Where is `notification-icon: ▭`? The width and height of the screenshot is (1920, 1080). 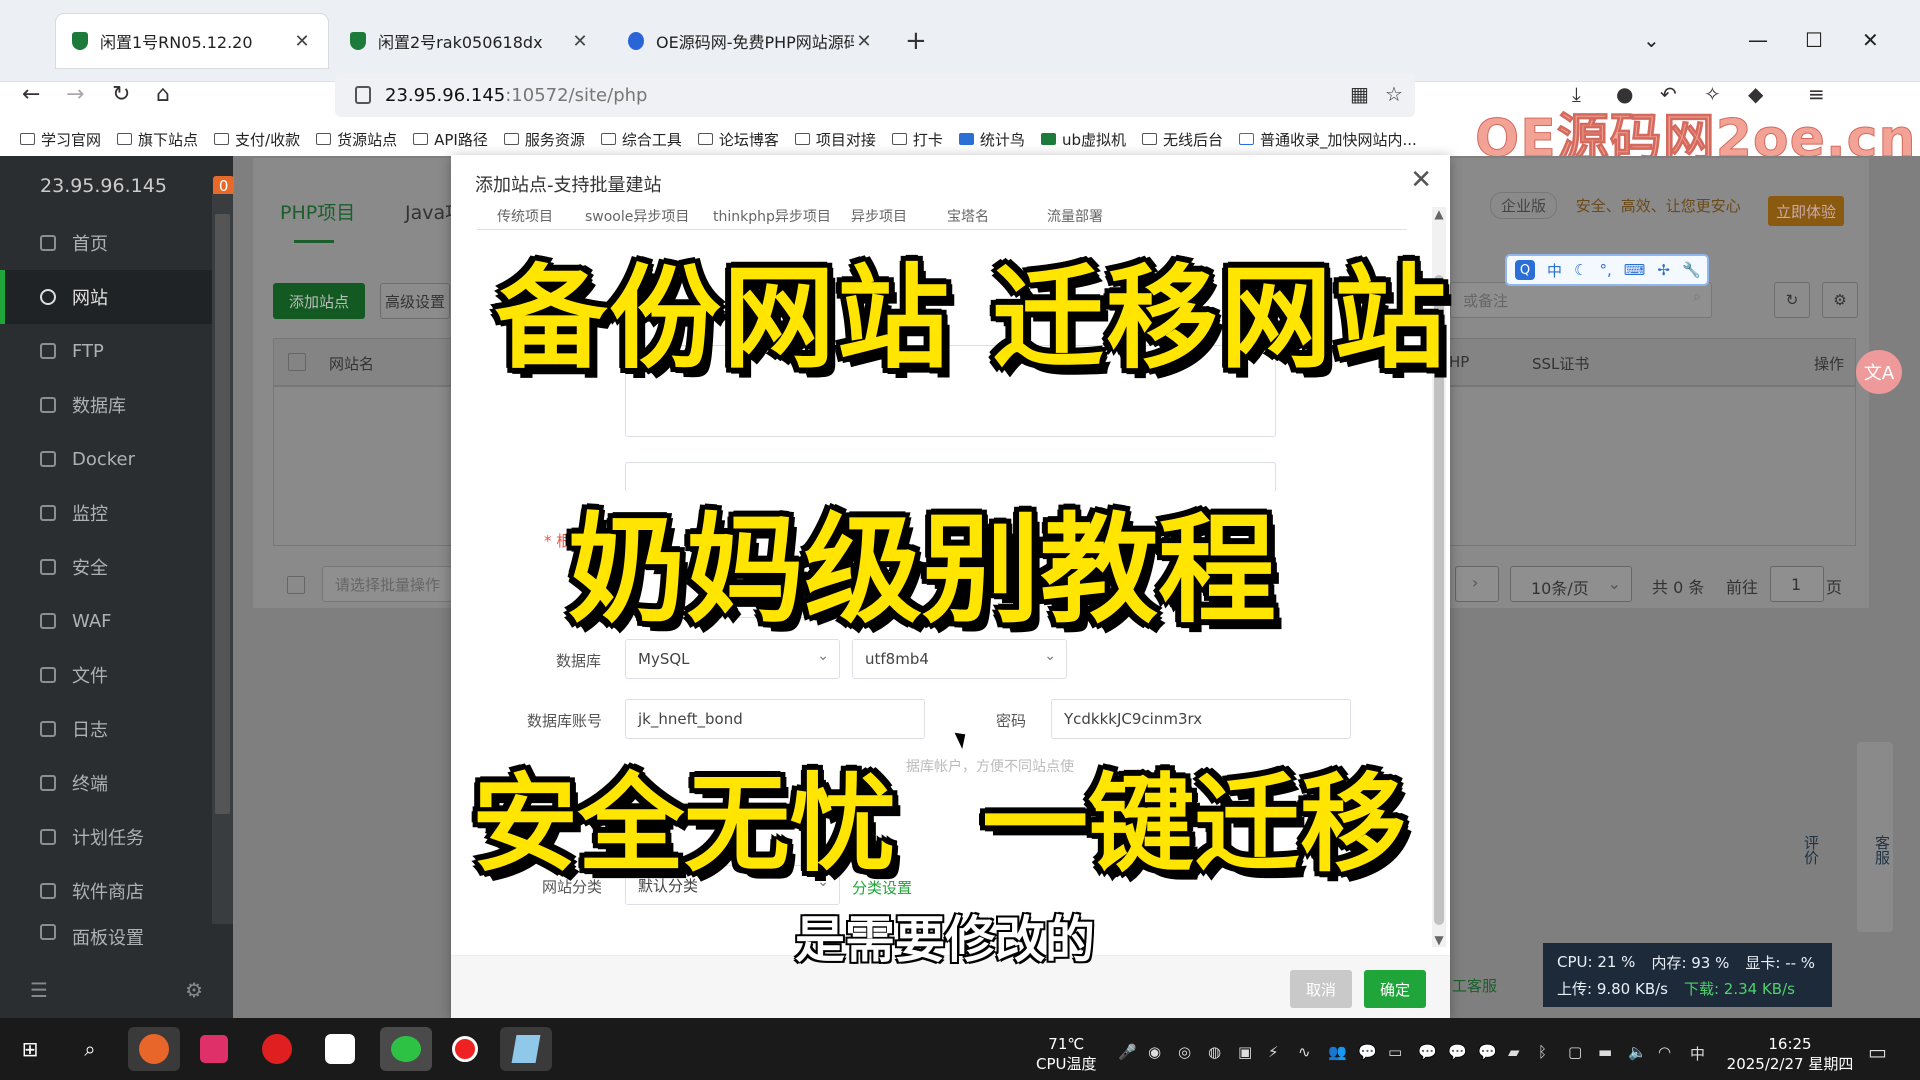
notification-icon: ▭ is located at coordinates (1877, 1052).